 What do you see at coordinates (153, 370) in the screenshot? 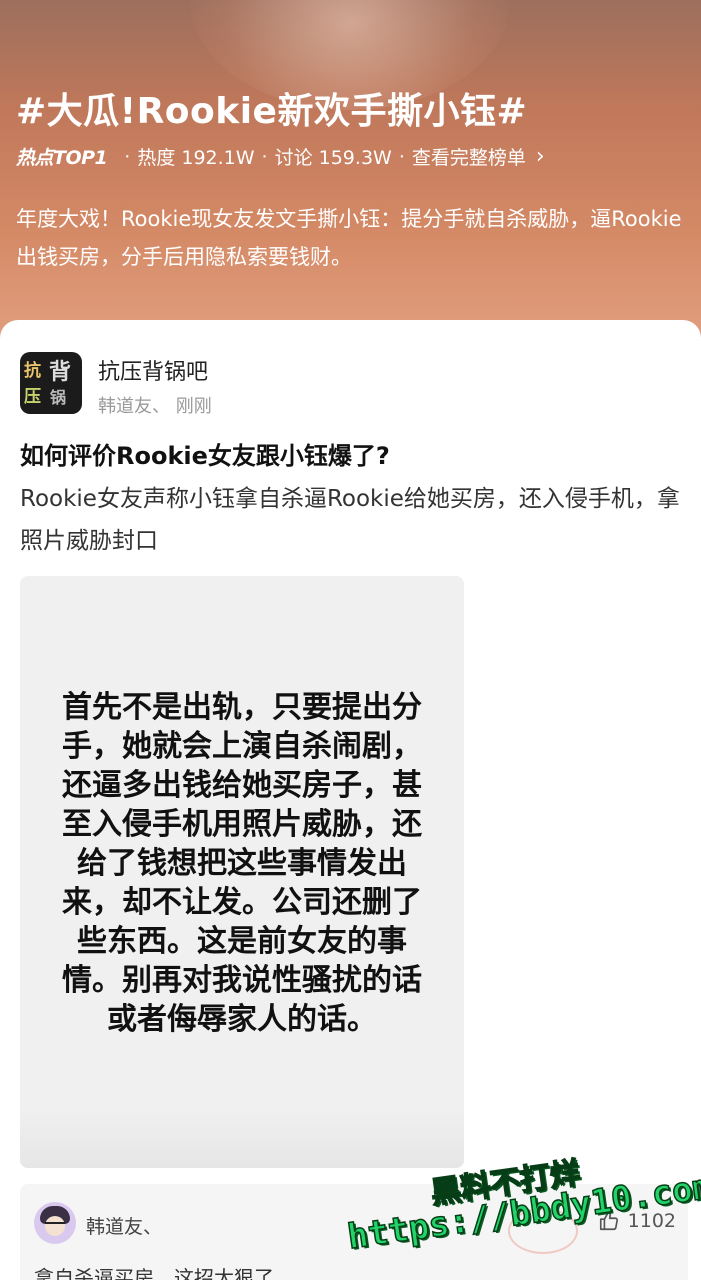
I see `forum-name: 抗压背锅吧` at bounding box center [153, 370].